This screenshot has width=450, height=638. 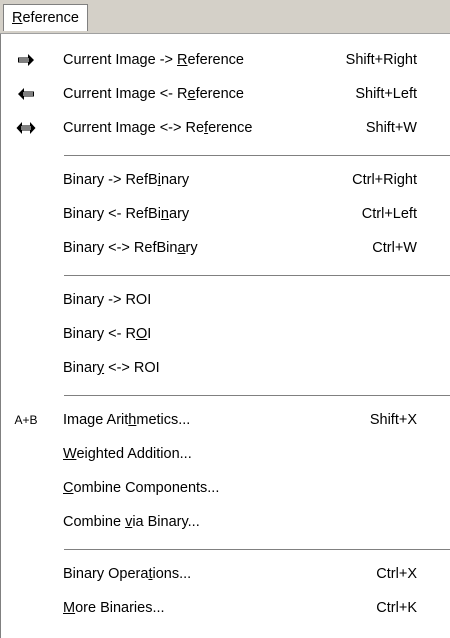 I want to click on menu-item-current-from-reference: Current Image <- Reference Shift+Left, so click(x=225, y=94).